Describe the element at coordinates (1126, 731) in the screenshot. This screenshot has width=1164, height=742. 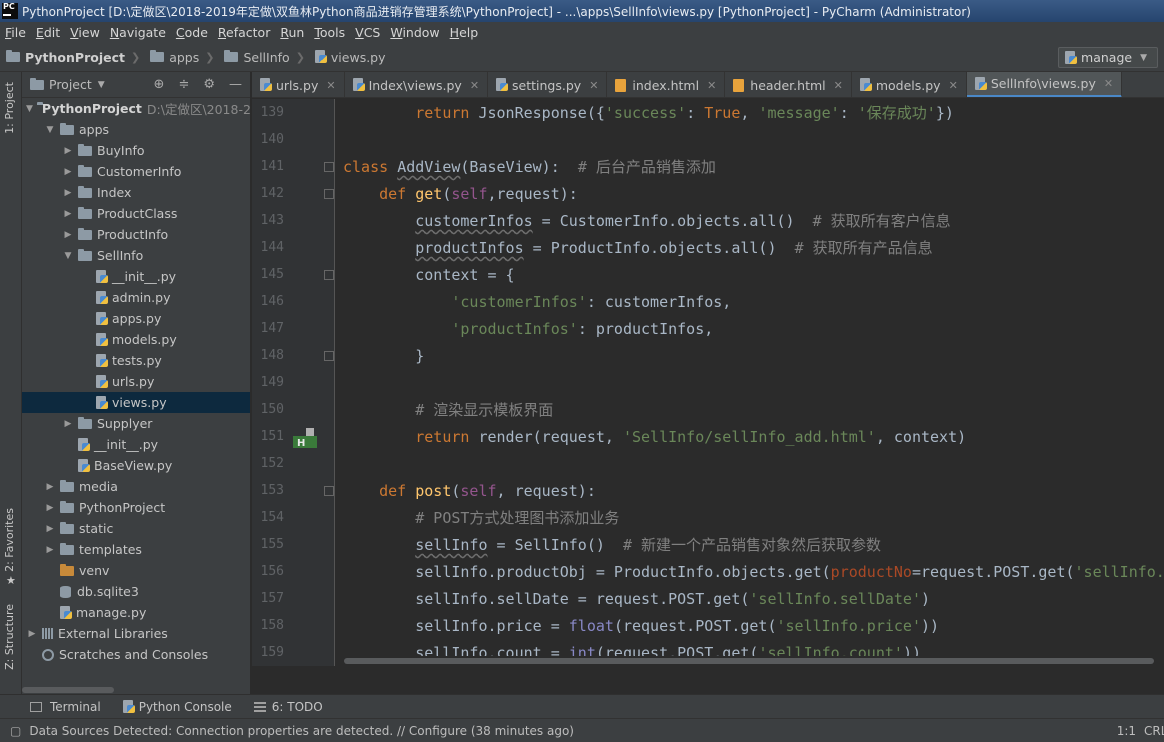
I see `caret-position: 1:1` at that location.